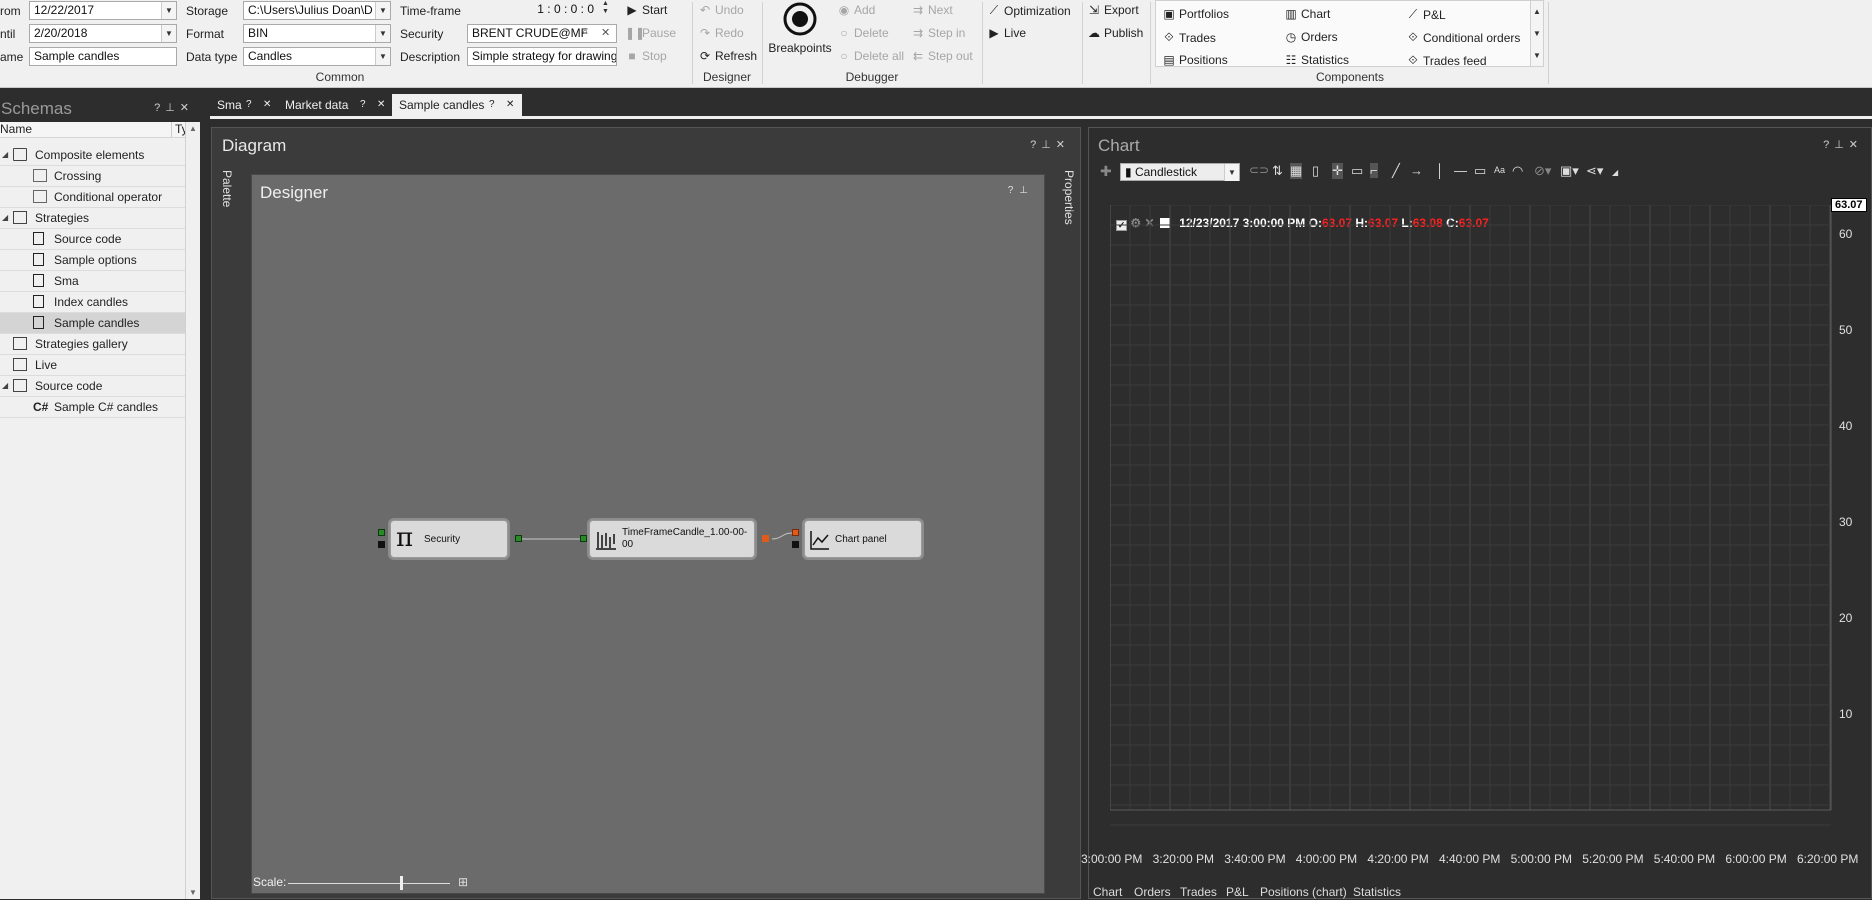 Image resolution: width=1872 pixels, height=900 pixels. I want to click on scale-slider-thumb, so click(402, 883).